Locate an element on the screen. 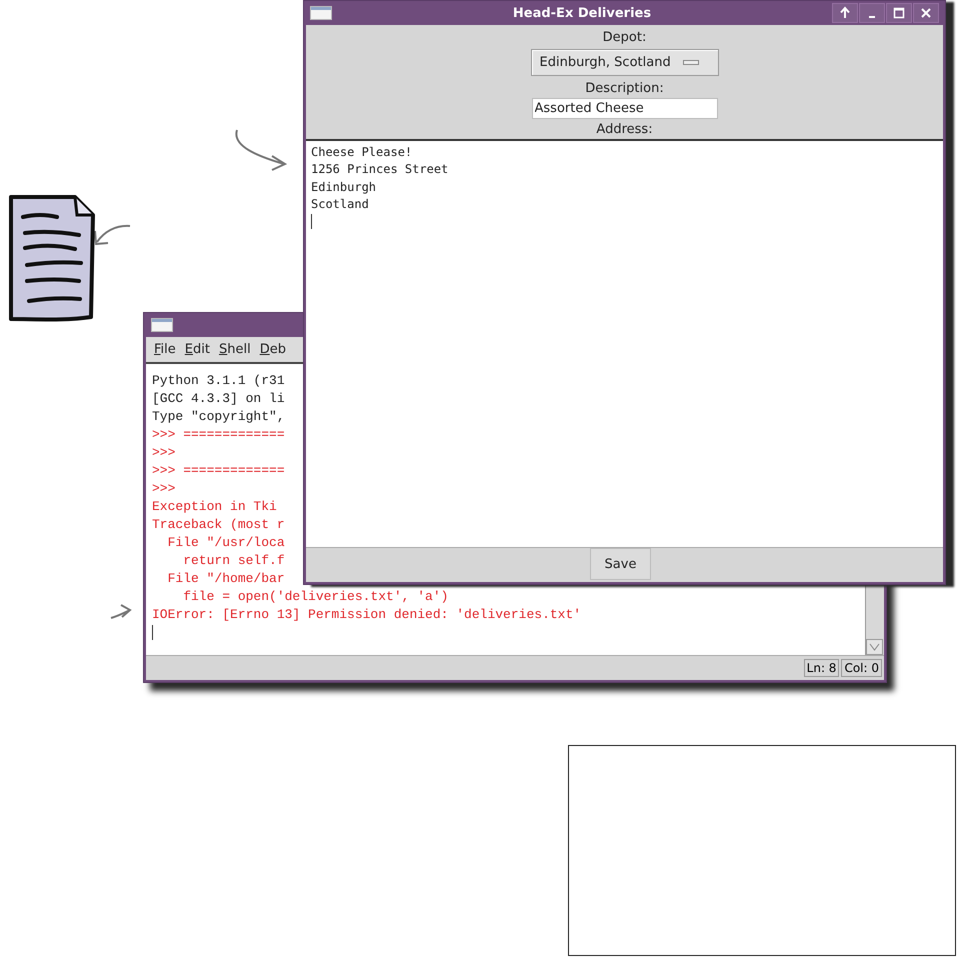 Image resolution: width=975 pixels, height=957 pixels. menu-item: File is located at coordinates (165, 349).